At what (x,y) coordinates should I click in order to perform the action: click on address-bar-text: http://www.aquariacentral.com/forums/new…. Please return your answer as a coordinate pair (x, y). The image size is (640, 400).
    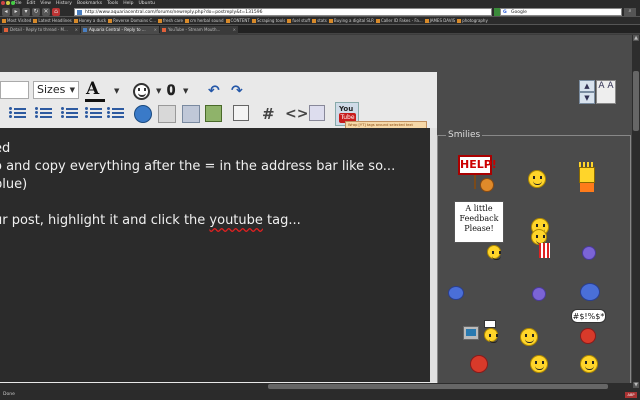
    Looking at the image, I should click on (174, 12).